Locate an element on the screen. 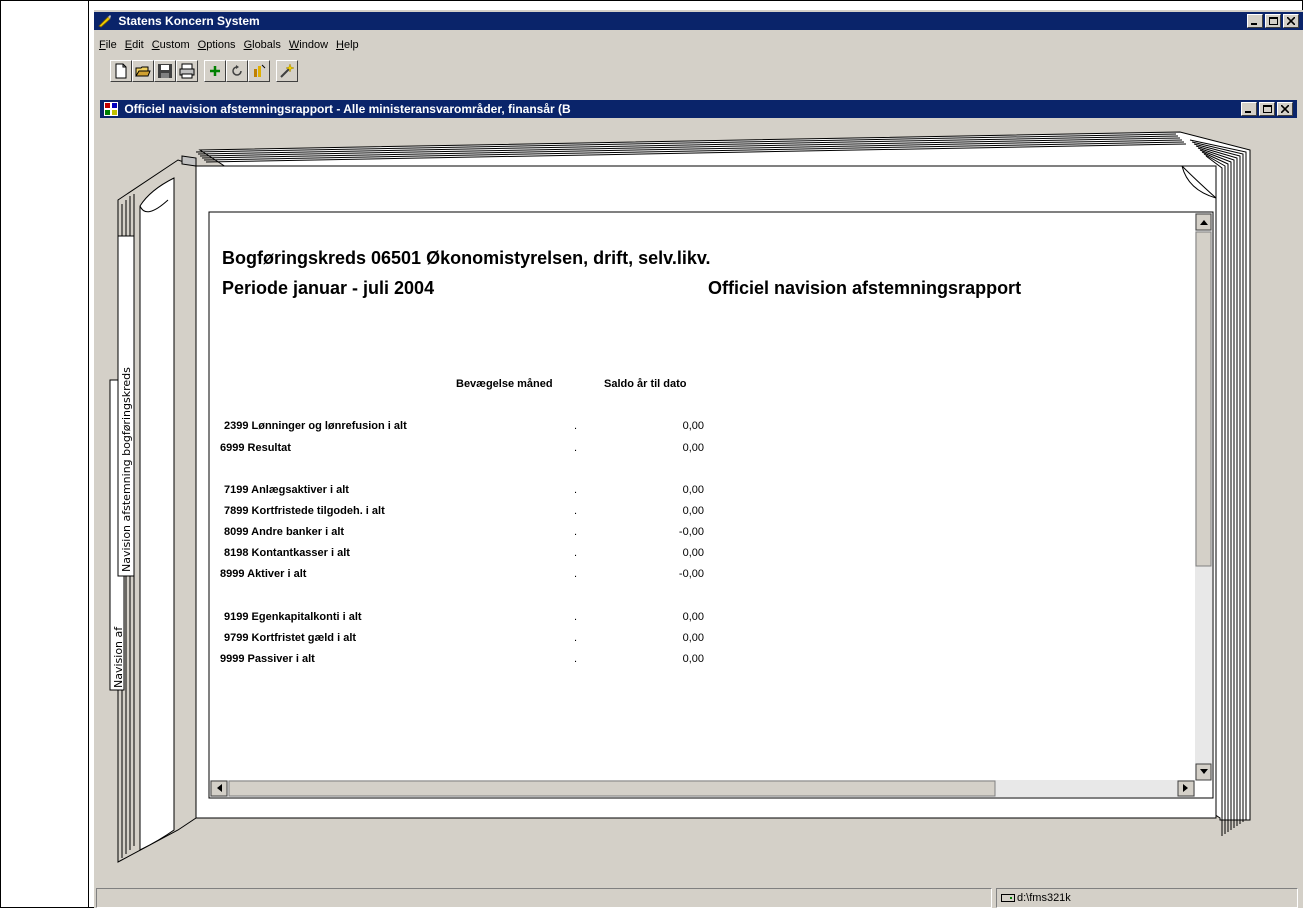 This screenshot has height=908, width=1303. report-period: Periode januar - juli 2004 is located at coordinates (328, 288).